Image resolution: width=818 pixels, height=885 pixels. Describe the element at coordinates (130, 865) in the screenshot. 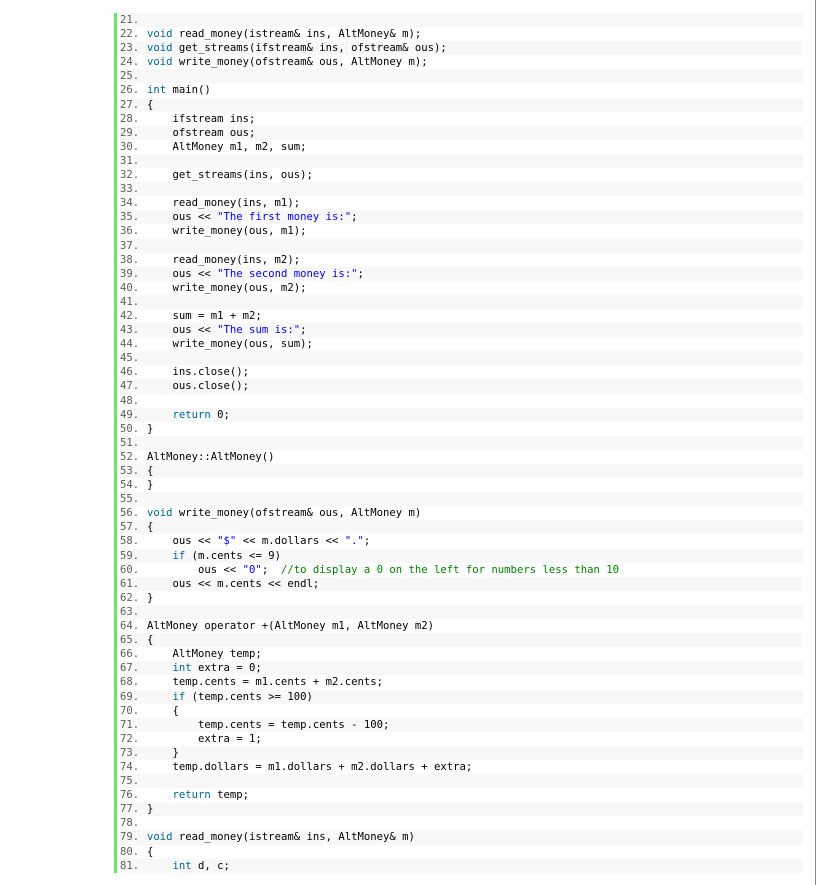

I see `line-number: 81.` at that location.